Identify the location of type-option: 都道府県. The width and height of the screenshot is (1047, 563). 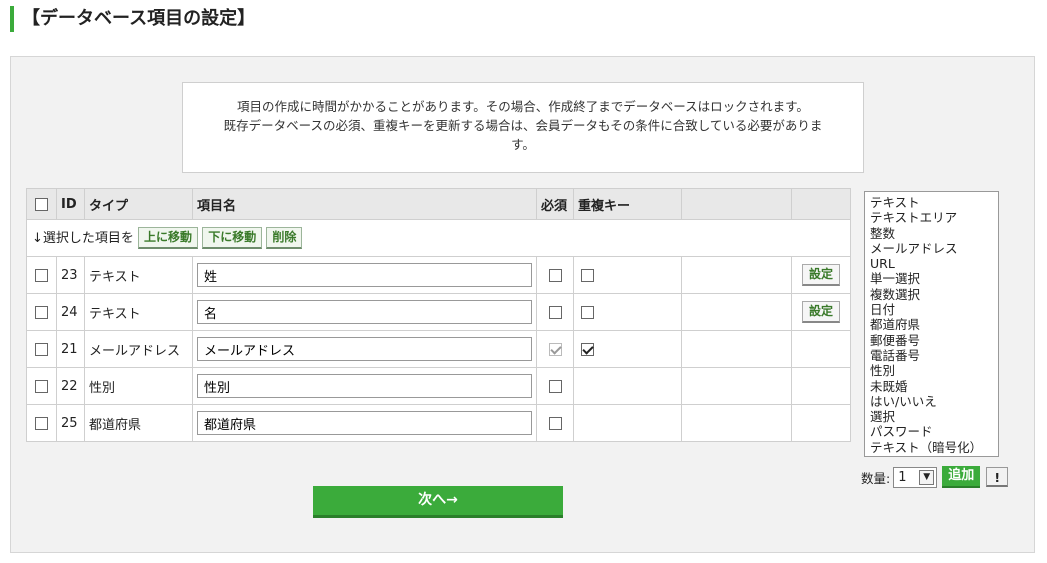
(931, 324).